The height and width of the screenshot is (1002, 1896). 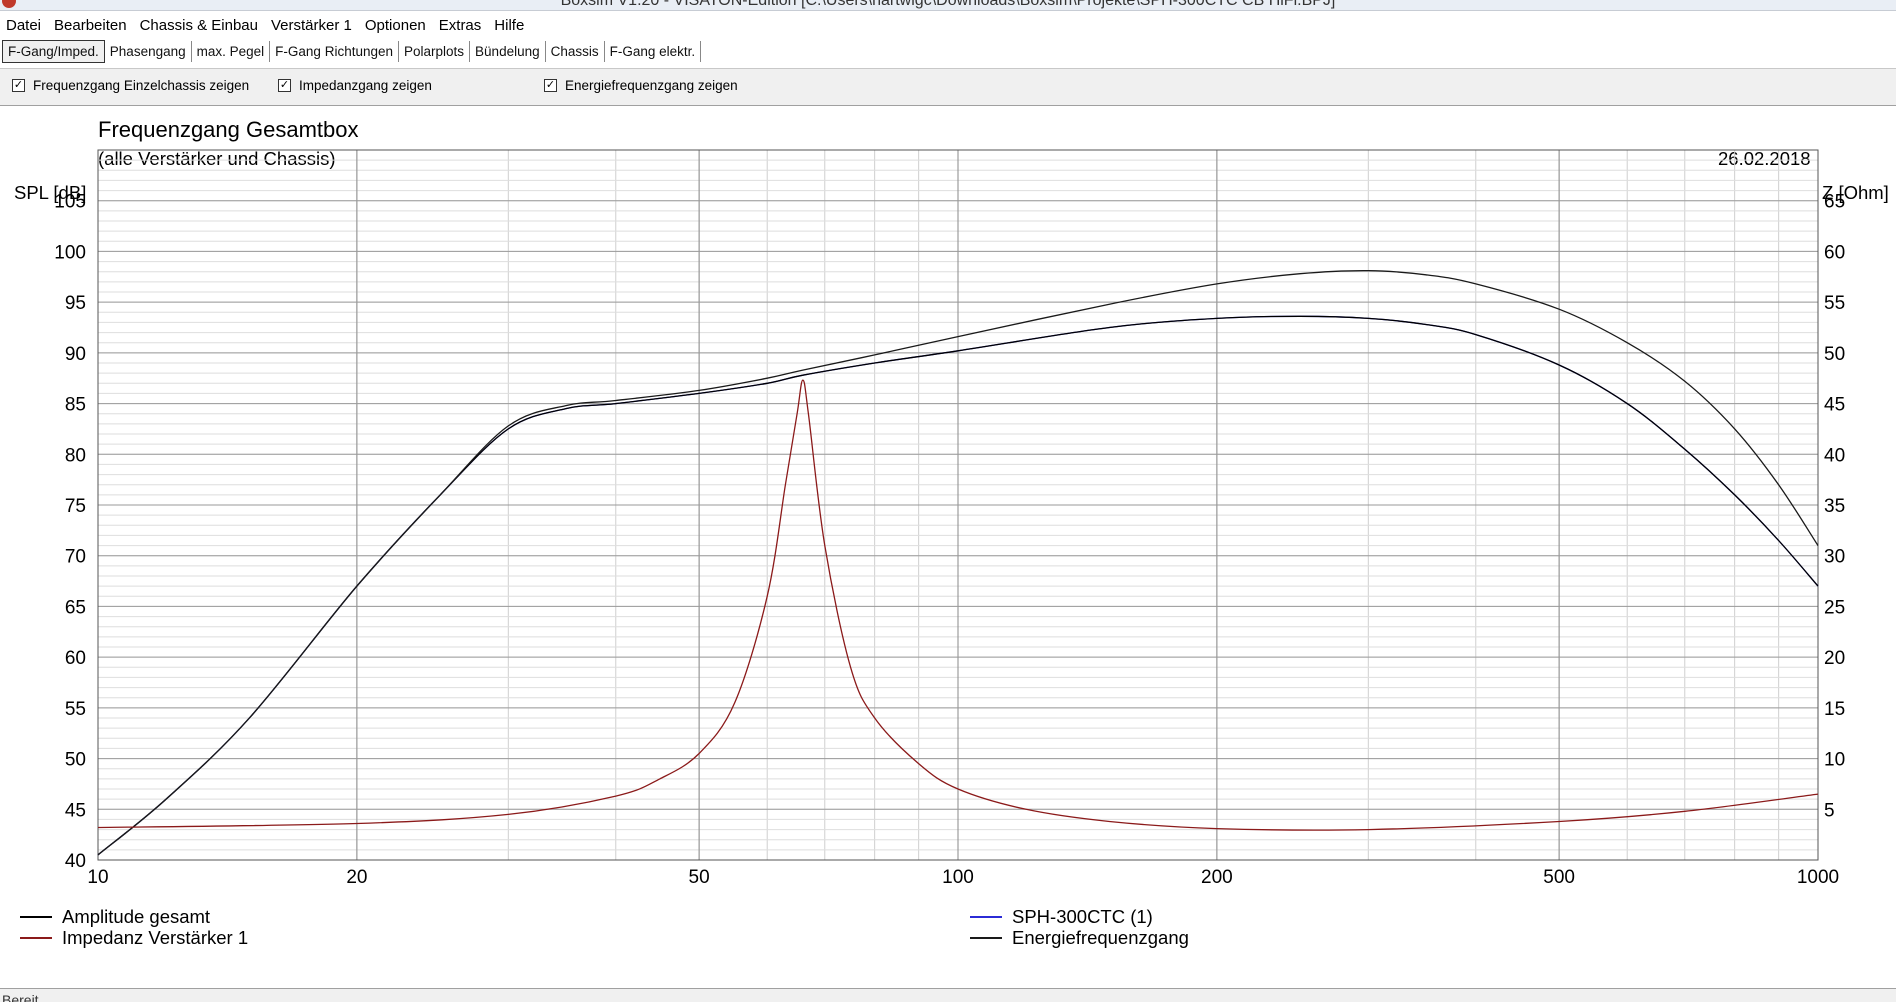 What do you see at coordinates (70, 202) in the screenshot?
I see `y-tick-label: 105` at bounding box center [70, 202].